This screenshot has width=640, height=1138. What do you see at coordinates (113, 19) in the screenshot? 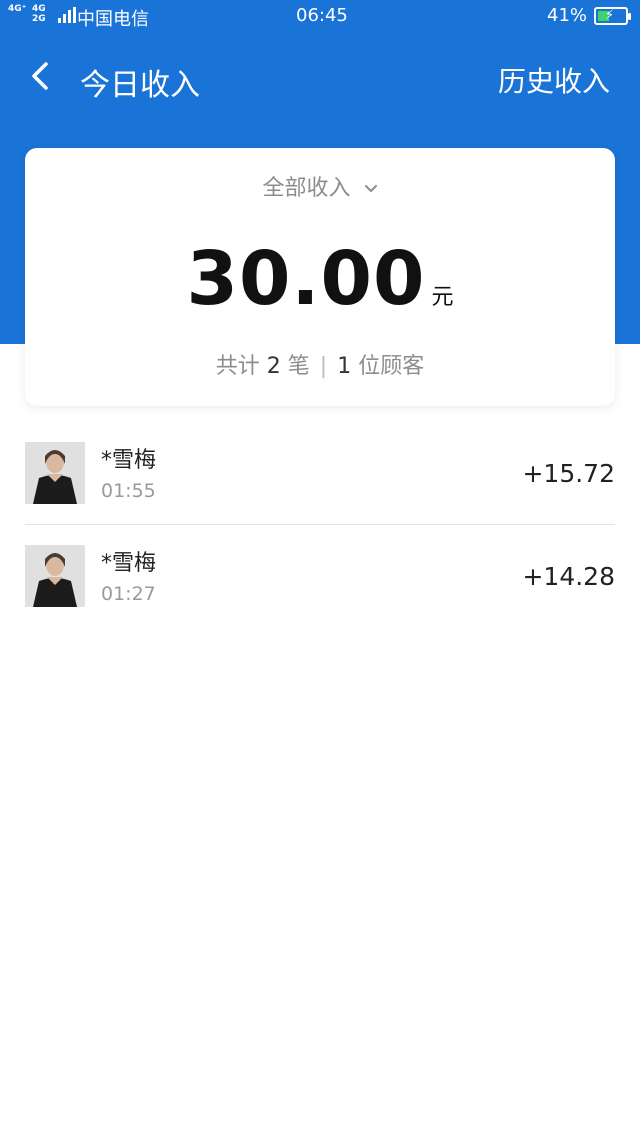
I see `carrier-name: 中国电信` at bounding box center [113, 19].